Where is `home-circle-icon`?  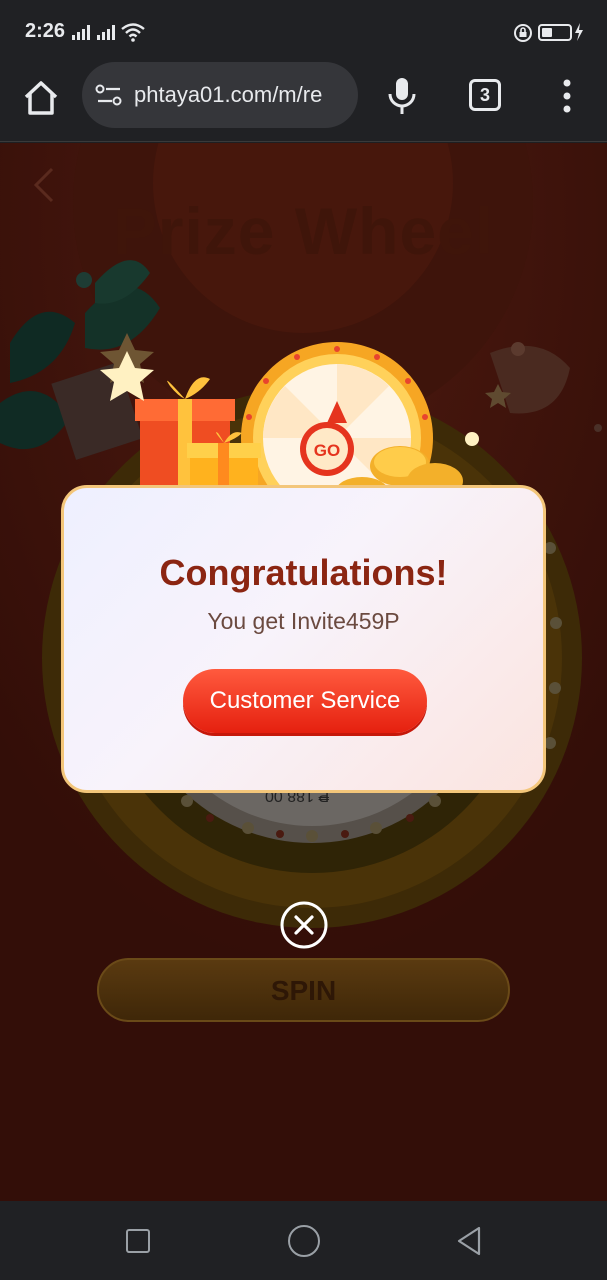
home-circle-icon is located at coordinates (304, 1241).